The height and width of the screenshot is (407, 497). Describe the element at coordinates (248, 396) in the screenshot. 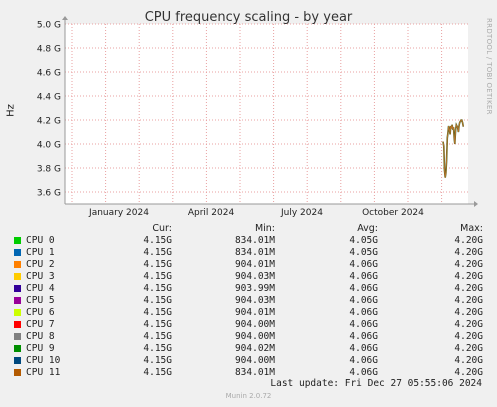

I see `munin-version: Munin 2.0.72` at that location.